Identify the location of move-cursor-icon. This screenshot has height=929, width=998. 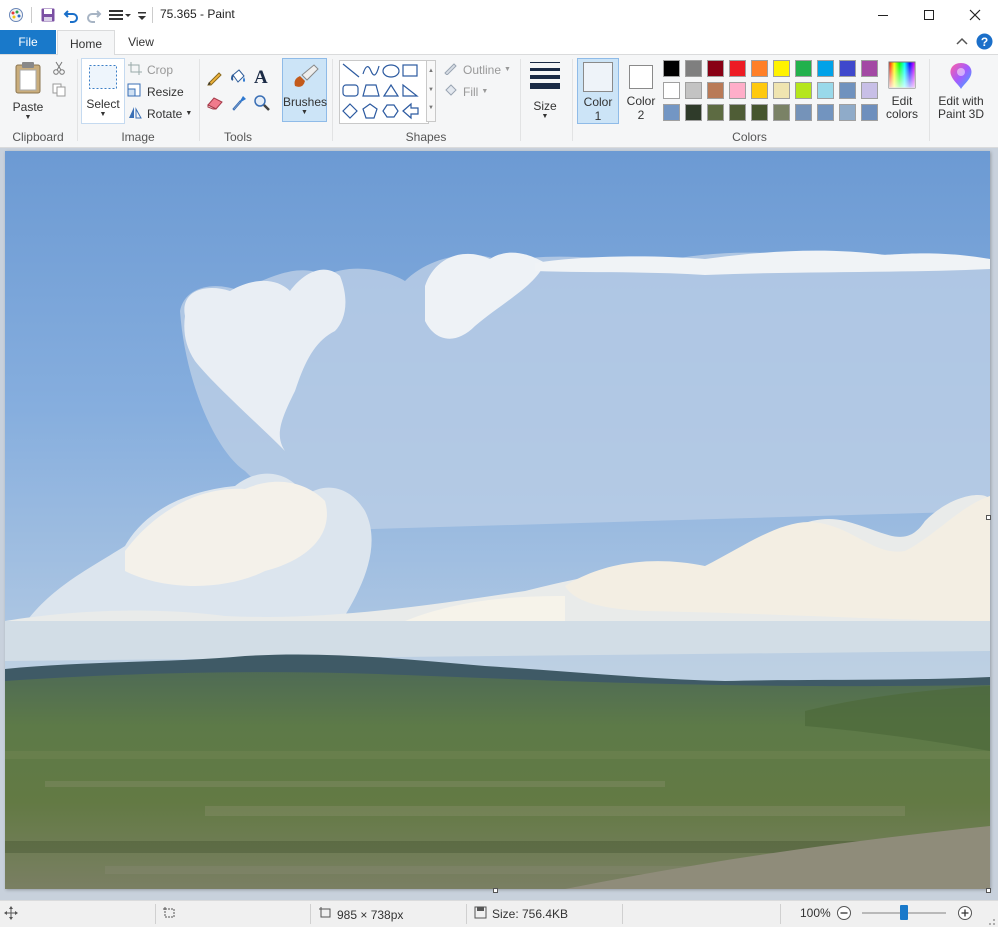
(11, 914).